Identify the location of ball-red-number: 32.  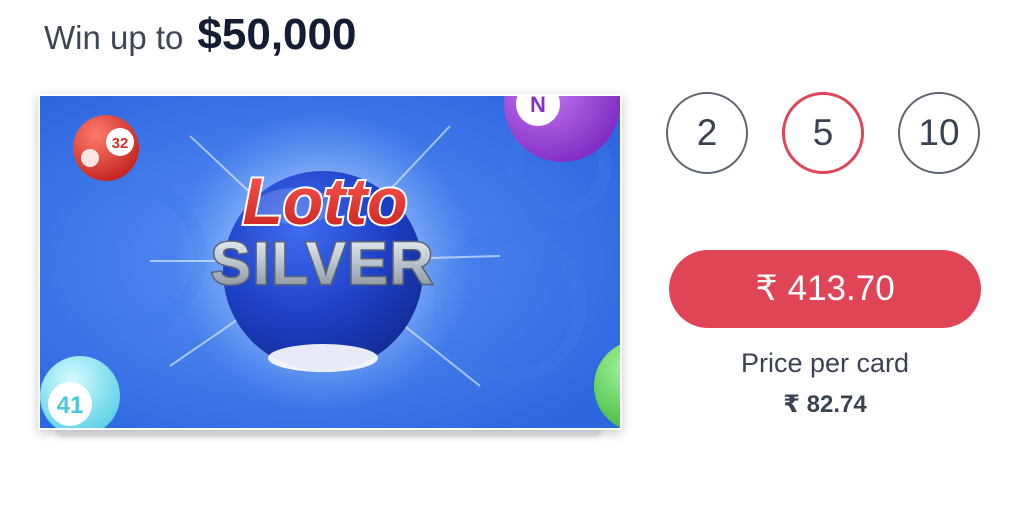
(120, 143).